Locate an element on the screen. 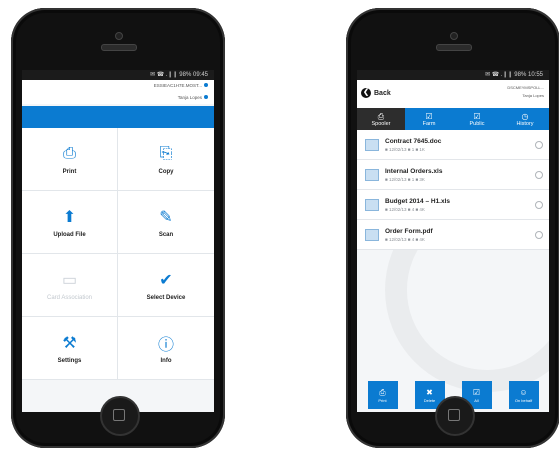  check-circle-icon: ✔ is located at coordinates (166, 280).